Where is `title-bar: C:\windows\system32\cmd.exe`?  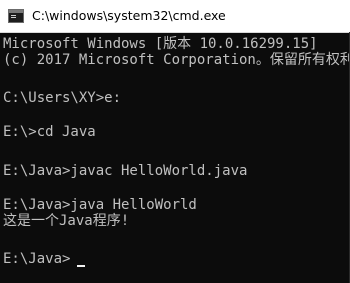 title-bar: C:\windows\system32\cmd.exe is located at coordinates (175, 16).